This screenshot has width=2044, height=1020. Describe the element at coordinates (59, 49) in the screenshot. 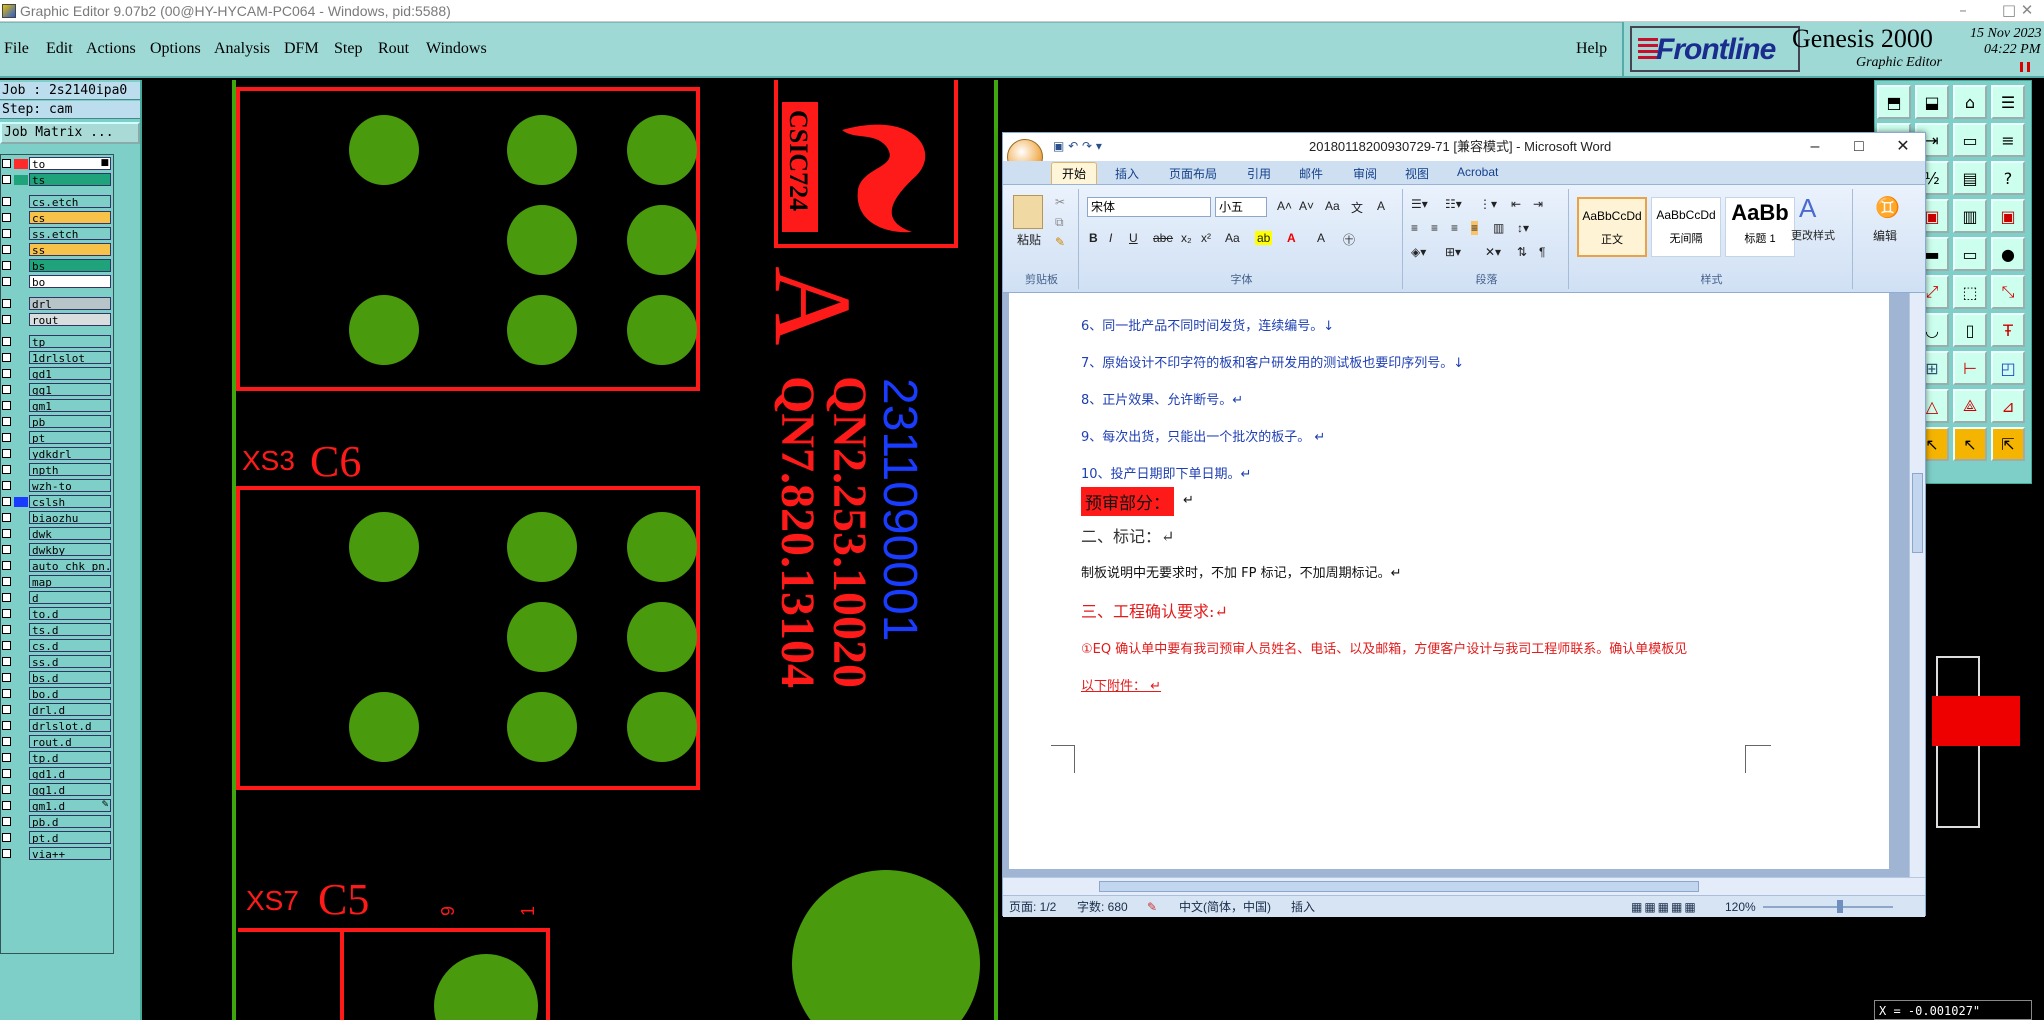

I see `menu-edit: Edit` at that location.